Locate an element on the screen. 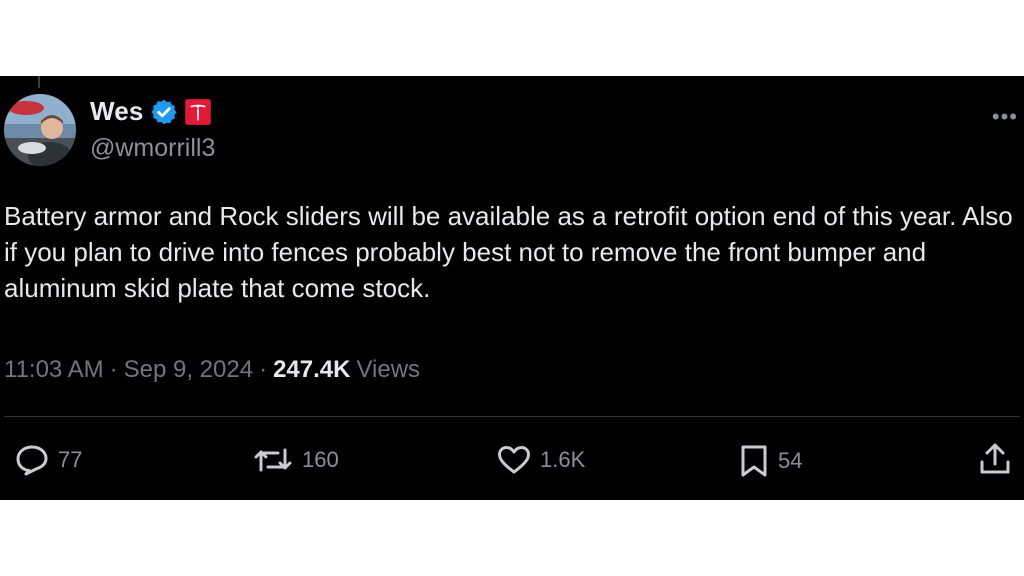  share-icon is located at coordinates (995, 458).